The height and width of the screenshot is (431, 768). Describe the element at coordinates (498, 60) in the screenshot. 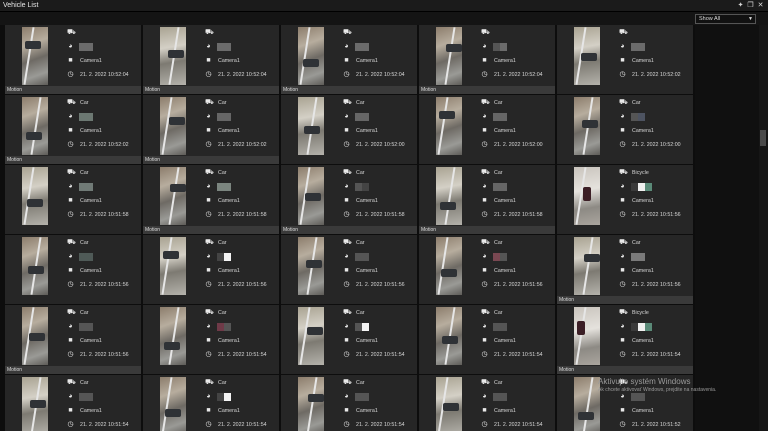

I see `camera-row: ■ Camera1` at that location.